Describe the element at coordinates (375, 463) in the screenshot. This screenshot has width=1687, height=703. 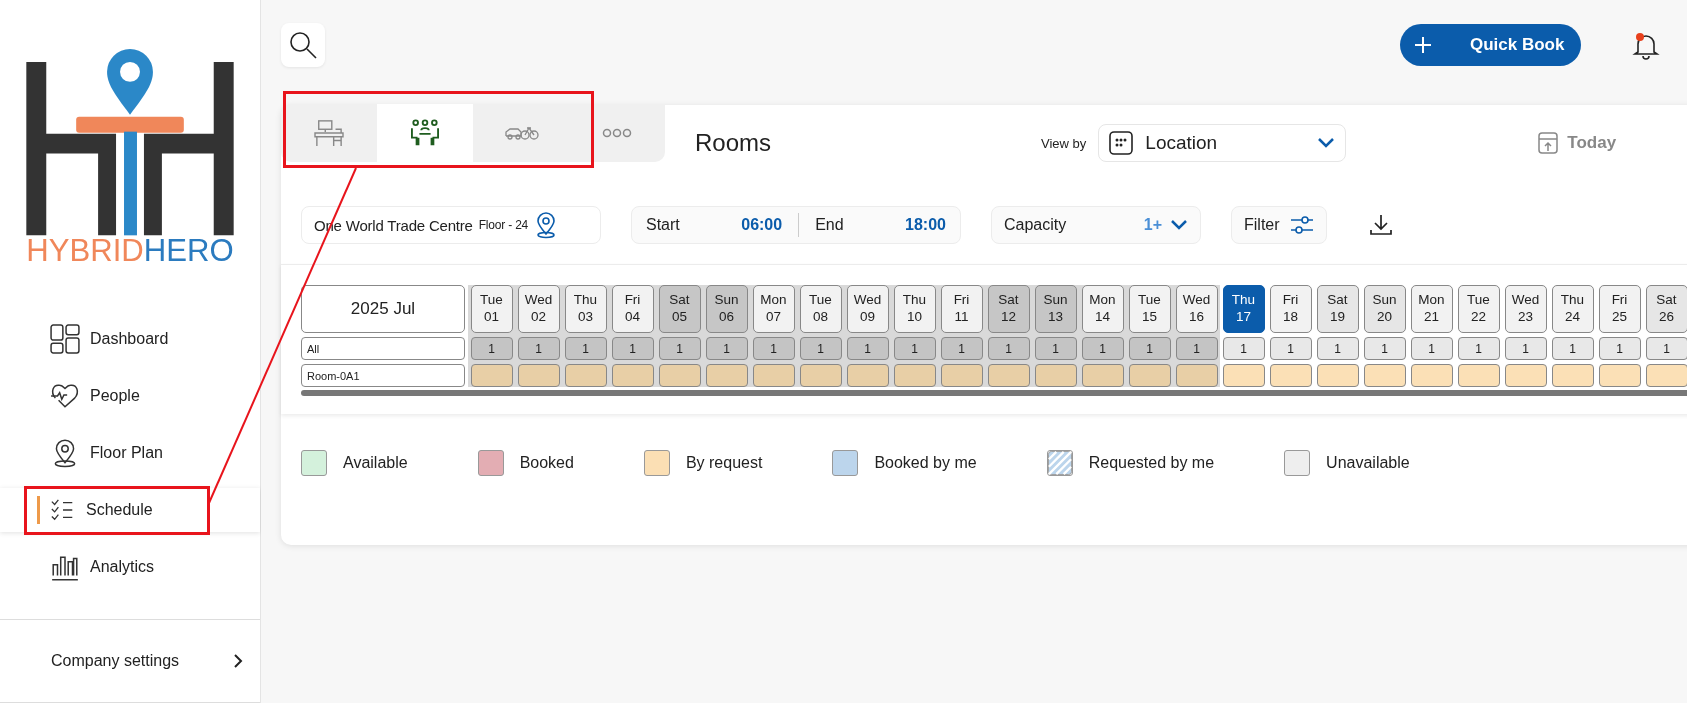
I see `legend-label: Available` at that location.